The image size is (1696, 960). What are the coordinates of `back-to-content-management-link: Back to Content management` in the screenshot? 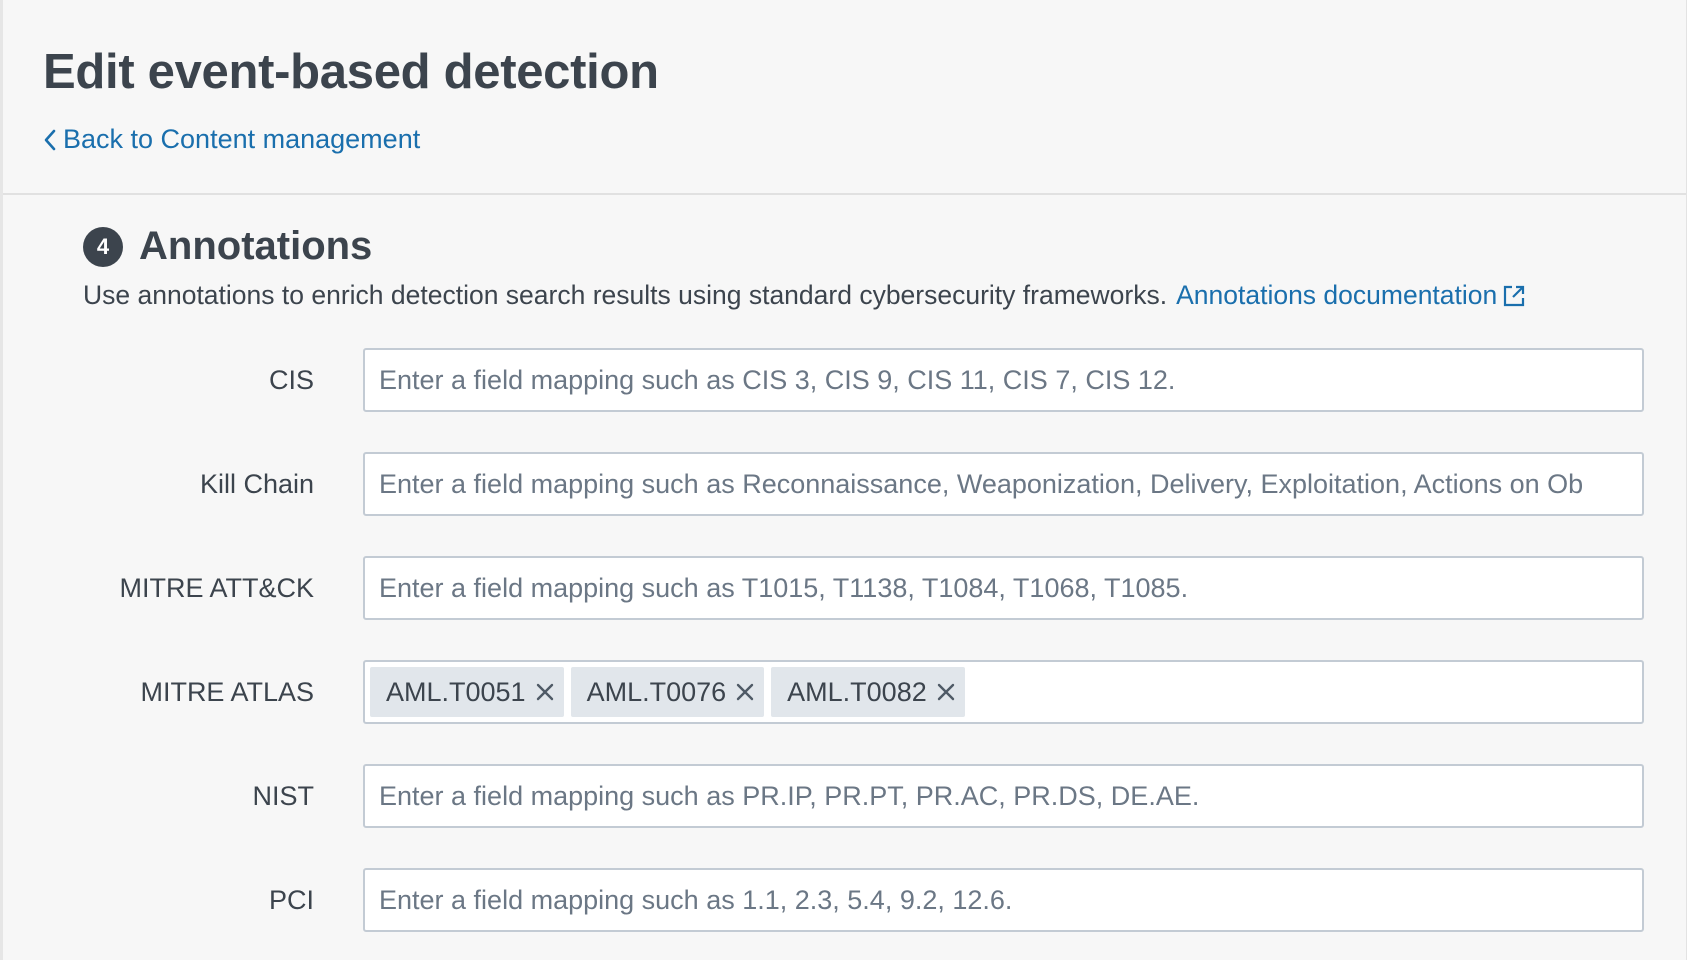 It's located at (231, 139).